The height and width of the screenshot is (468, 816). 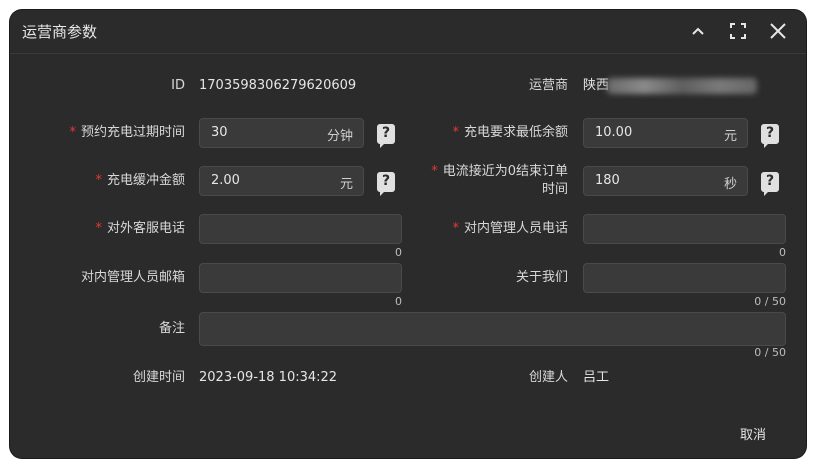 I want to click on min-balance-unit: 元, so click(x=730, y=136).